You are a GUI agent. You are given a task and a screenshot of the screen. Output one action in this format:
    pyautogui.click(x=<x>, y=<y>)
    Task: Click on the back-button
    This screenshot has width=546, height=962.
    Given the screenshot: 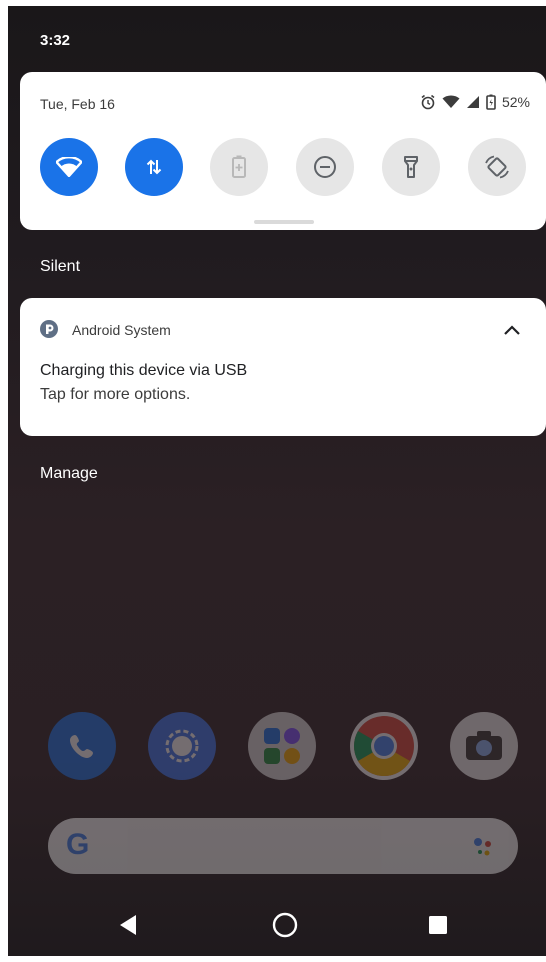 What is the action you would take?
    pyautogui.click(x=128, y=927)
    